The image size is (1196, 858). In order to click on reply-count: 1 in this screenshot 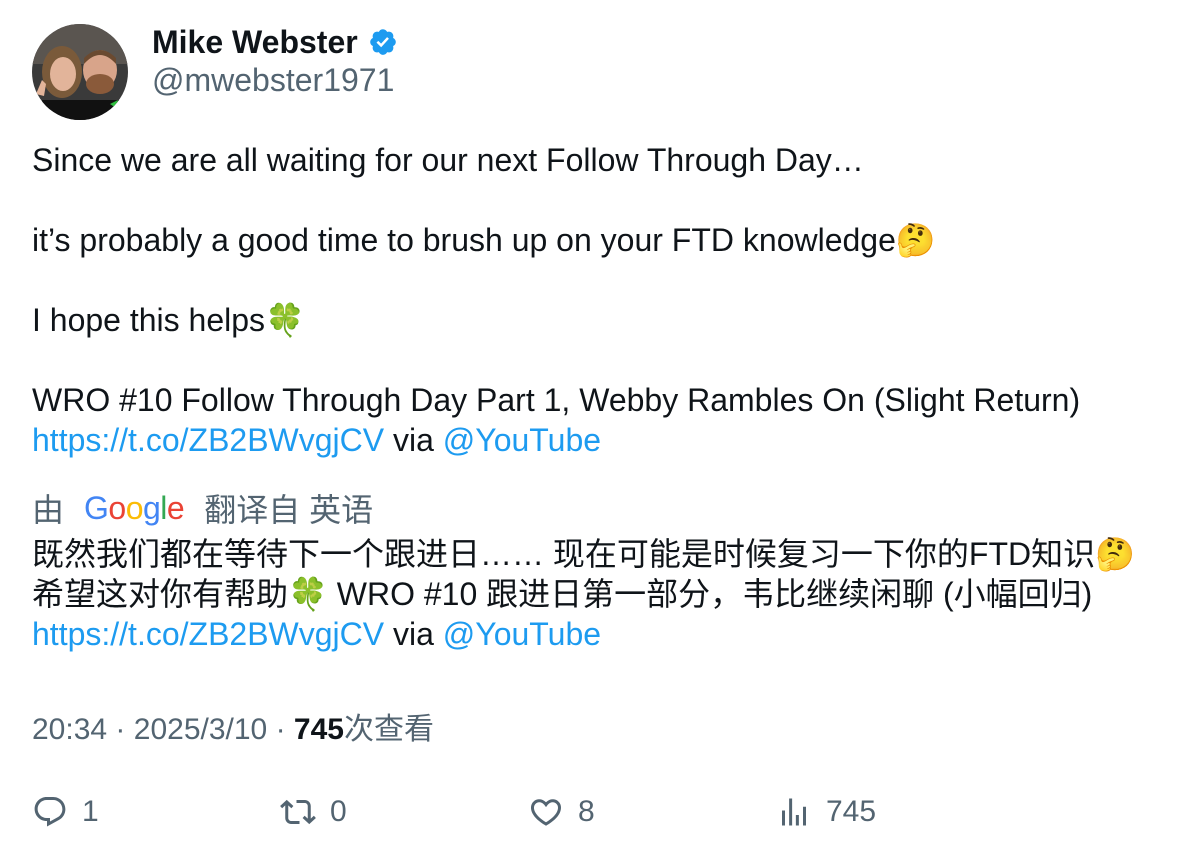, I will do `click(90, 811)`.